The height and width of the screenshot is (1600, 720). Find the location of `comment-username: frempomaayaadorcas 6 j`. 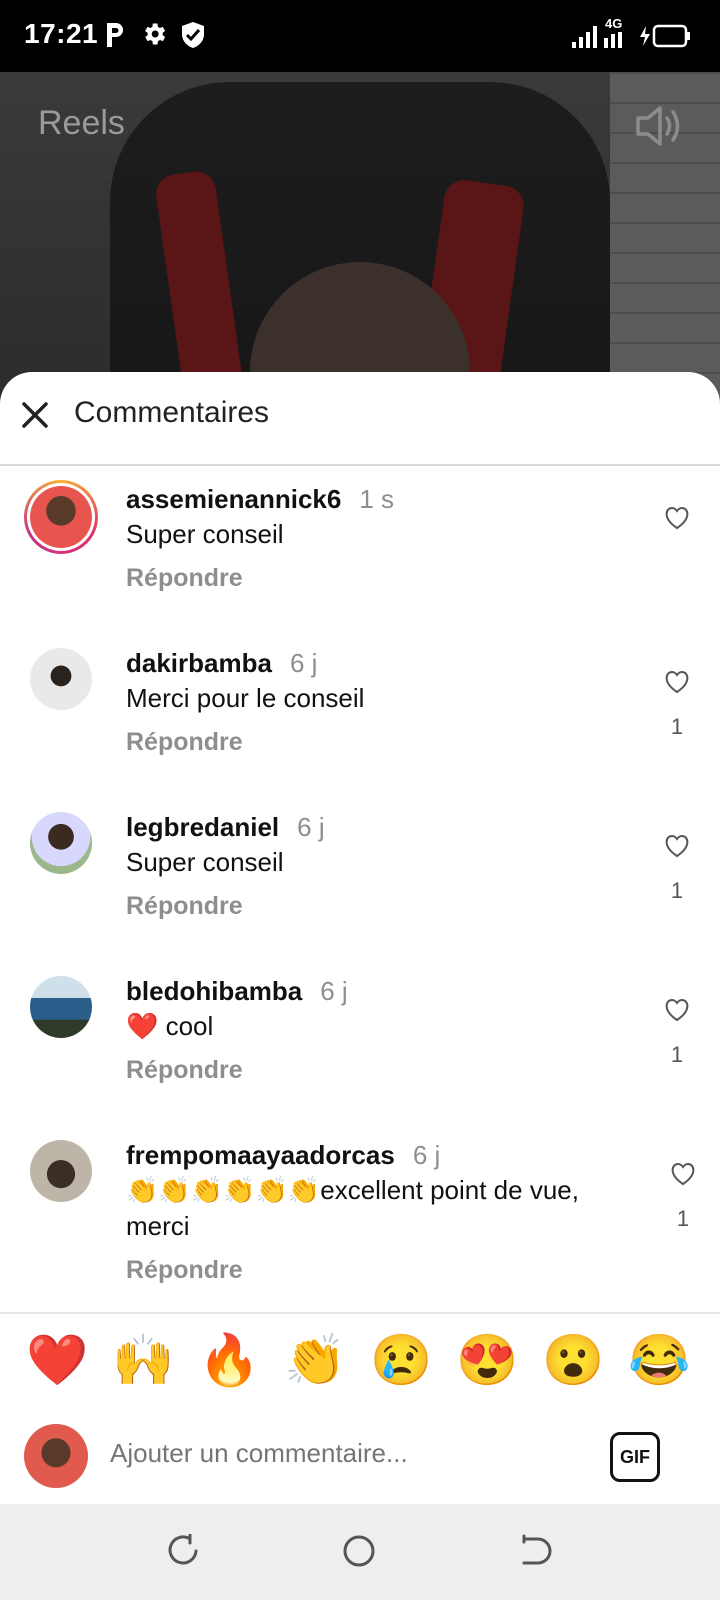

comment-username: frempomaayaadorcas 6 j is located at coordinates (283, 1155).